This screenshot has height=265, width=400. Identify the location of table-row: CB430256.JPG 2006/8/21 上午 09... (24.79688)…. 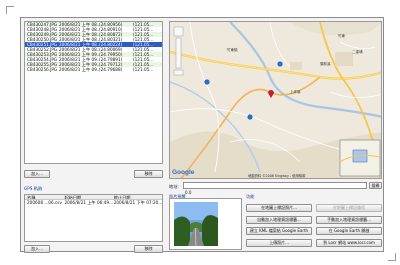
(93, 70).